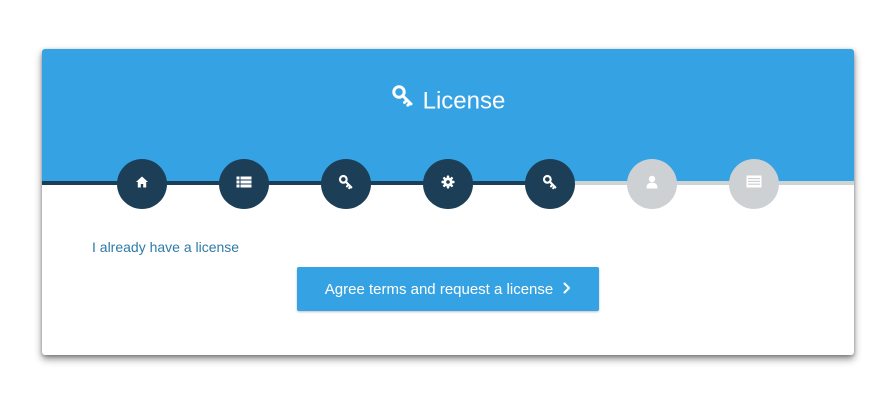 This screenshot has width=880, height=417. I want to click on step-license-current, so click(550, 184).